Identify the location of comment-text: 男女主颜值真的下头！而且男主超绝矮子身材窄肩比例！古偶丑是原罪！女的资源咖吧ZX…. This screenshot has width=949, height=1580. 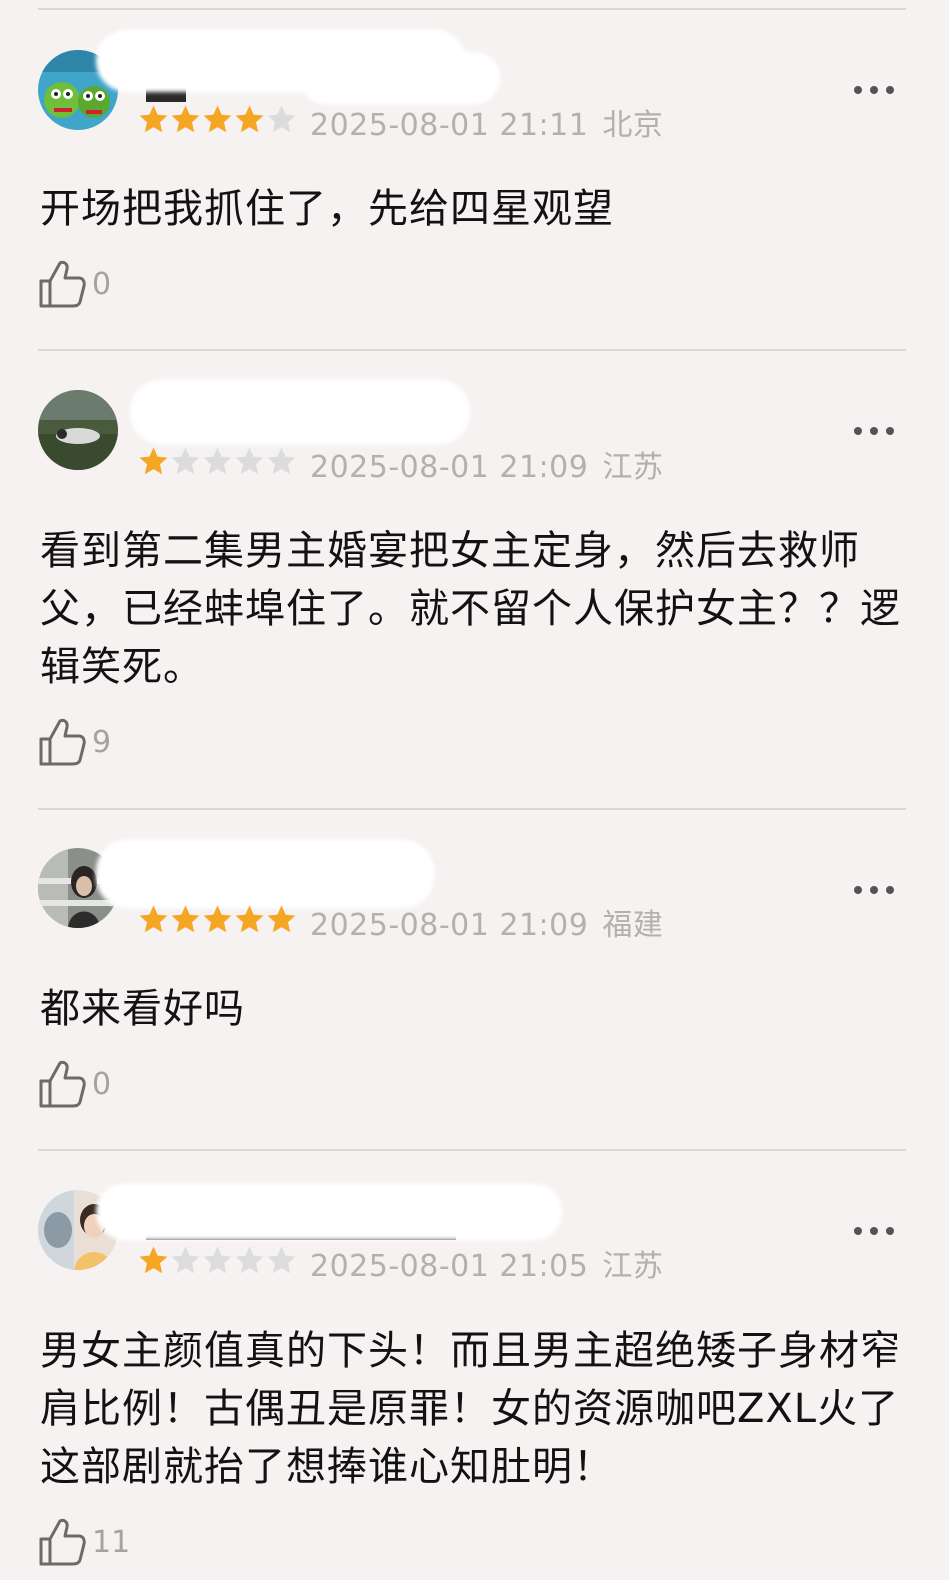
(470, 1409).